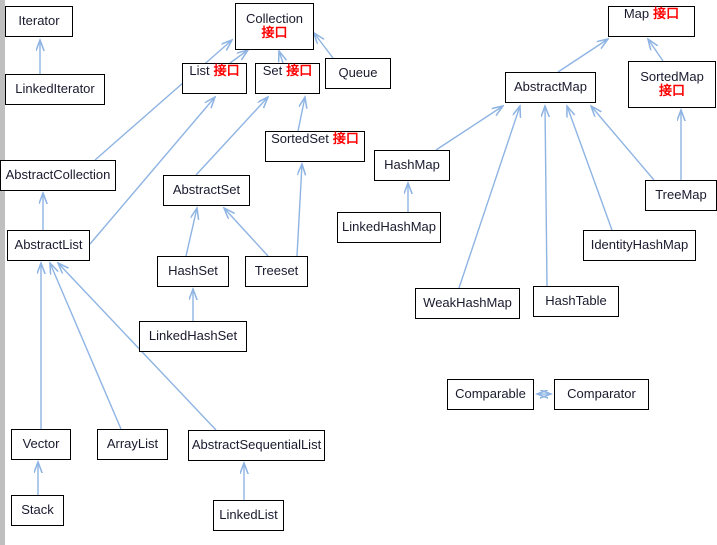 This screenshot has width=717, height=545. What do you see at coordinates (623, 143) in the screenshot?
I see `arrow-treemap-to-abstractmap` at bounding box center [623, 143].